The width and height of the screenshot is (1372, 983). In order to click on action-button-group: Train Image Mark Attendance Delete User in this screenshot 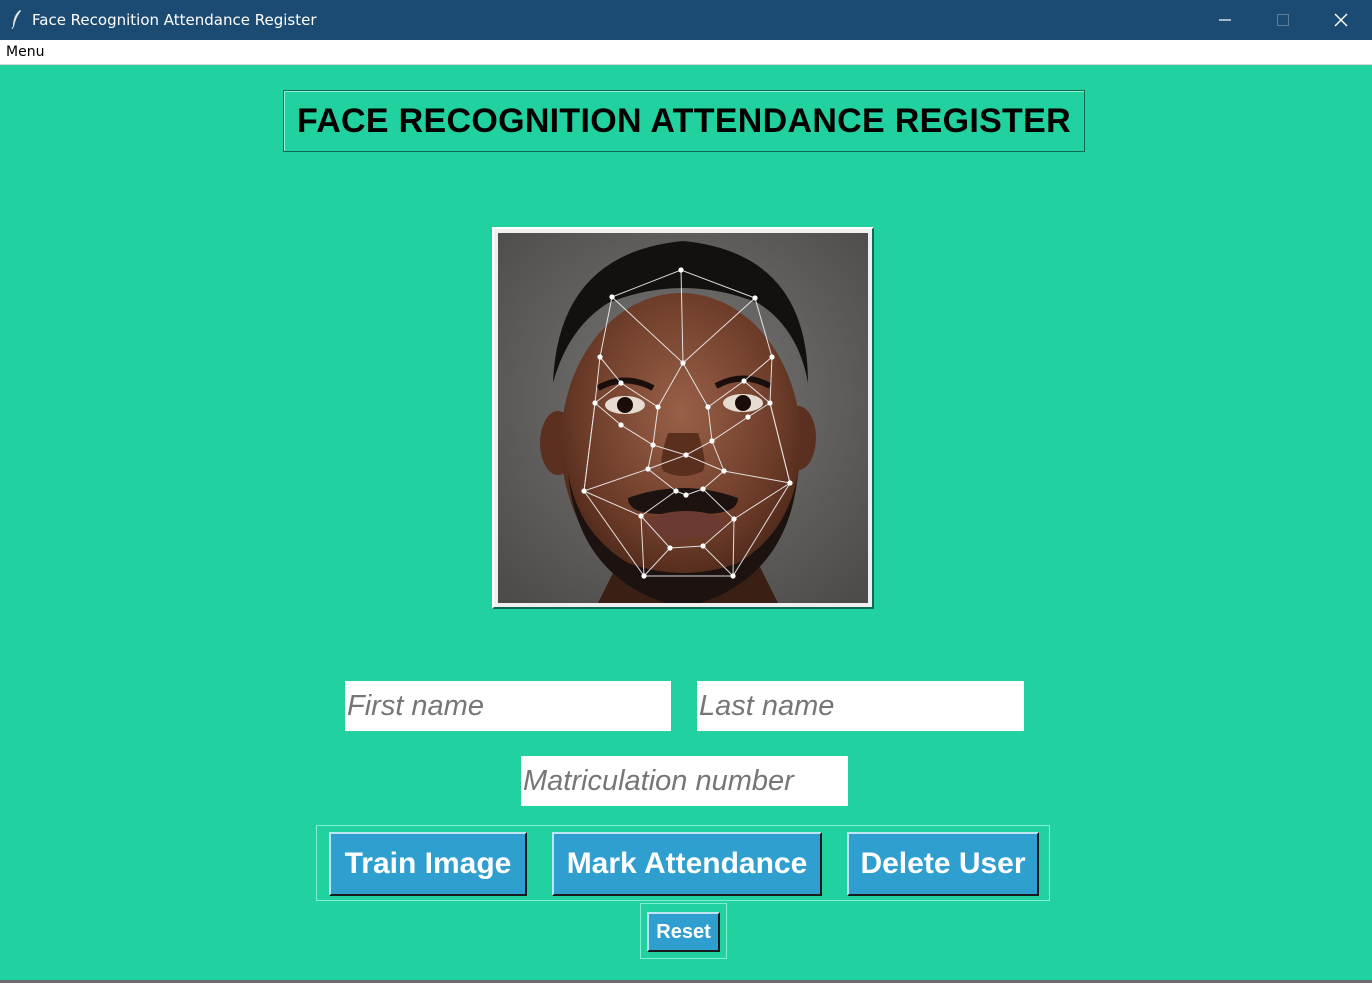, I will do `click(683, 863)`.